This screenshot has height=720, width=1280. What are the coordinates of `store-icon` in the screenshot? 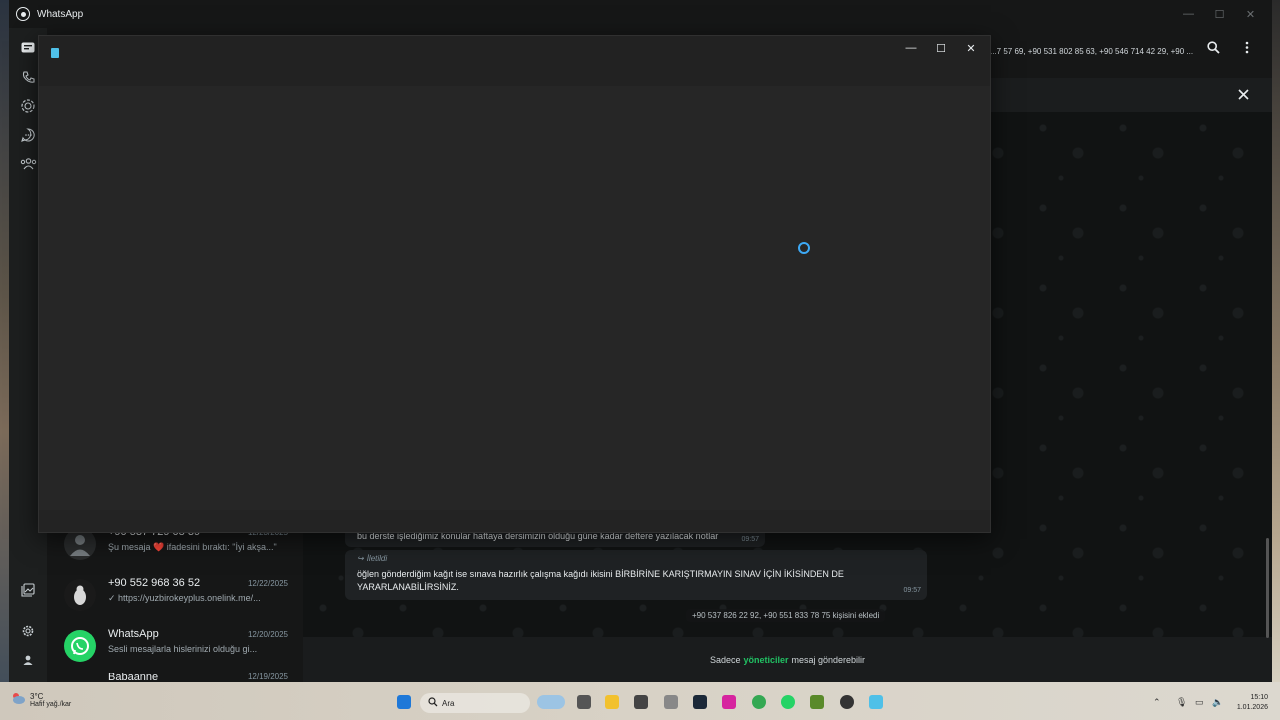 It's located at (641, 702).